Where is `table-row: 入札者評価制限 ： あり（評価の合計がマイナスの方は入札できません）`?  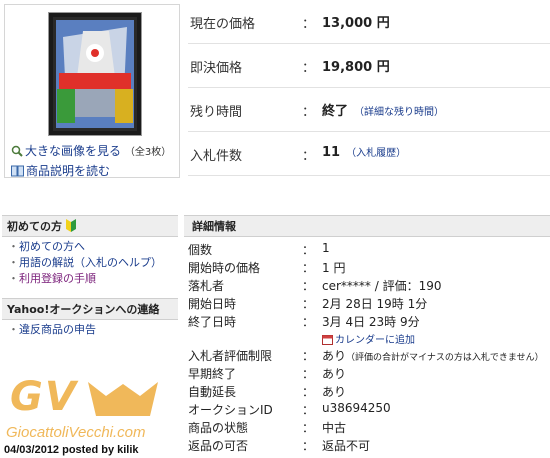 table-row: 入札者評価制限 ： あり（評価の合計がマイナスの方は入札できません） is located at coordinates (369, 355).